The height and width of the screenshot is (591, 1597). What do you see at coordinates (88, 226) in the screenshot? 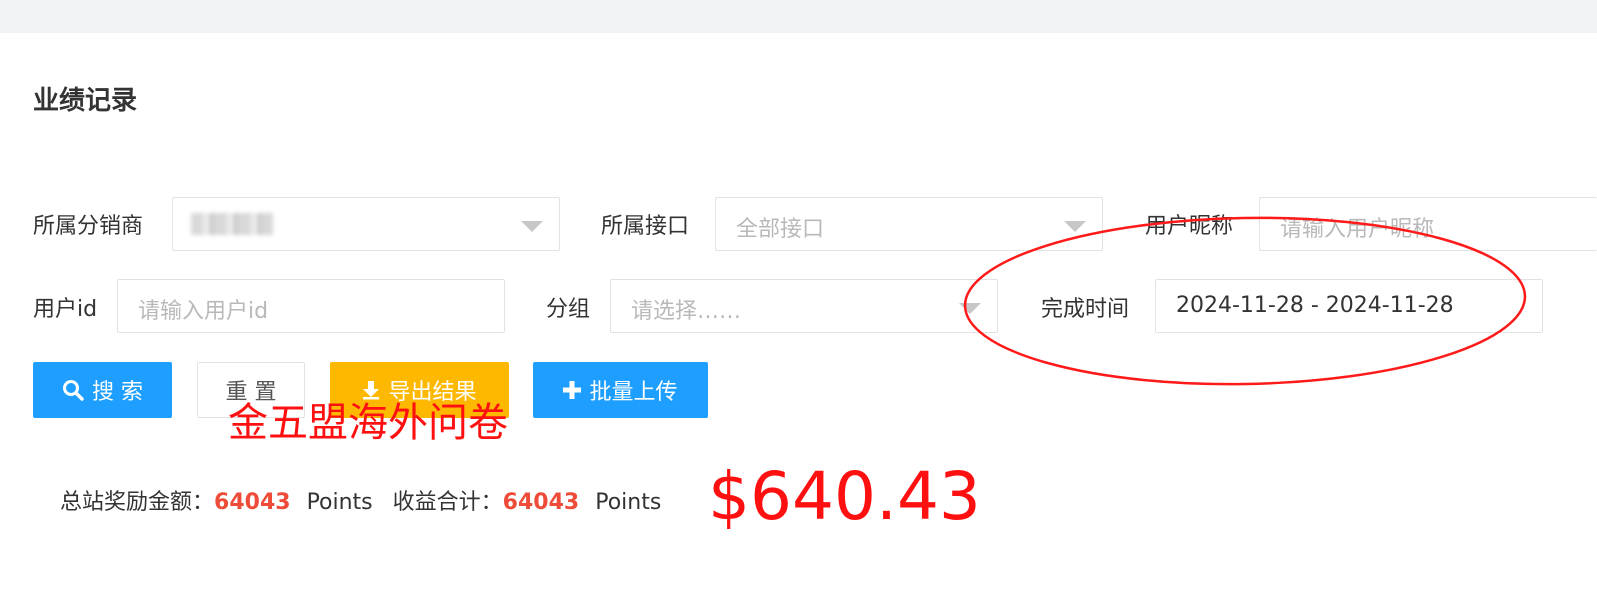
I see `distributor-label: 所属分销商` at bounding box center [88, 226].